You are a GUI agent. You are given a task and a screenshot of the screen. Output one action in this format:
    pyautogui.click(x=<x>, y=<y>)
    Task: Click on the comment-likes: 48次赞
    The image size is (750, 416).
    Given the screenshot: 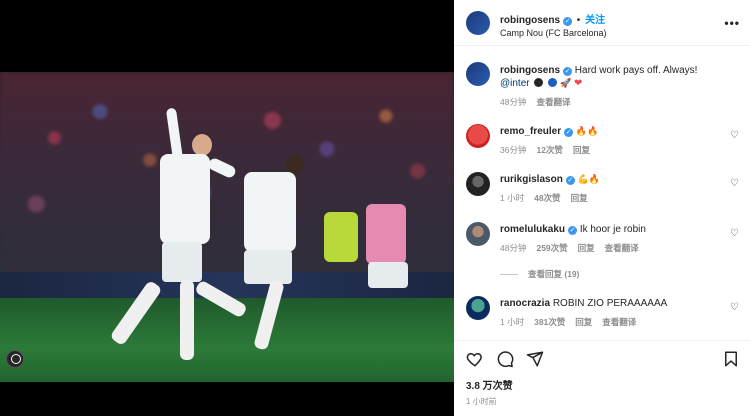 What is the action you would take?
    pyautogui.click(x=547, y=198)
    